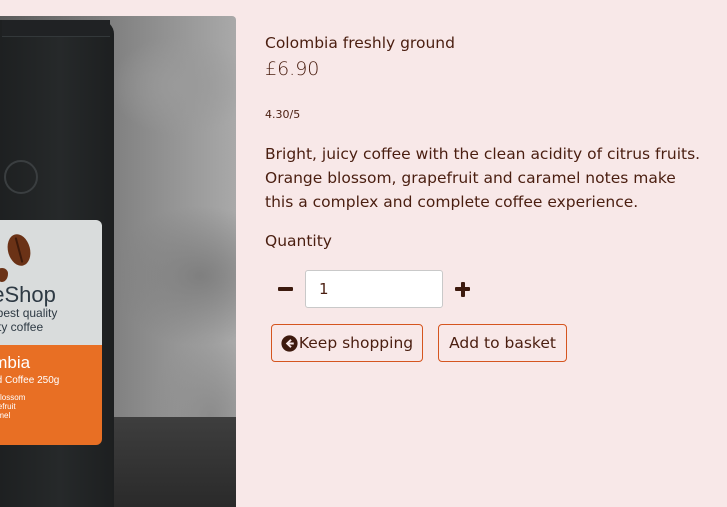  I want to click on keep-shopping-button: Keep shopping, so click(347, 343).